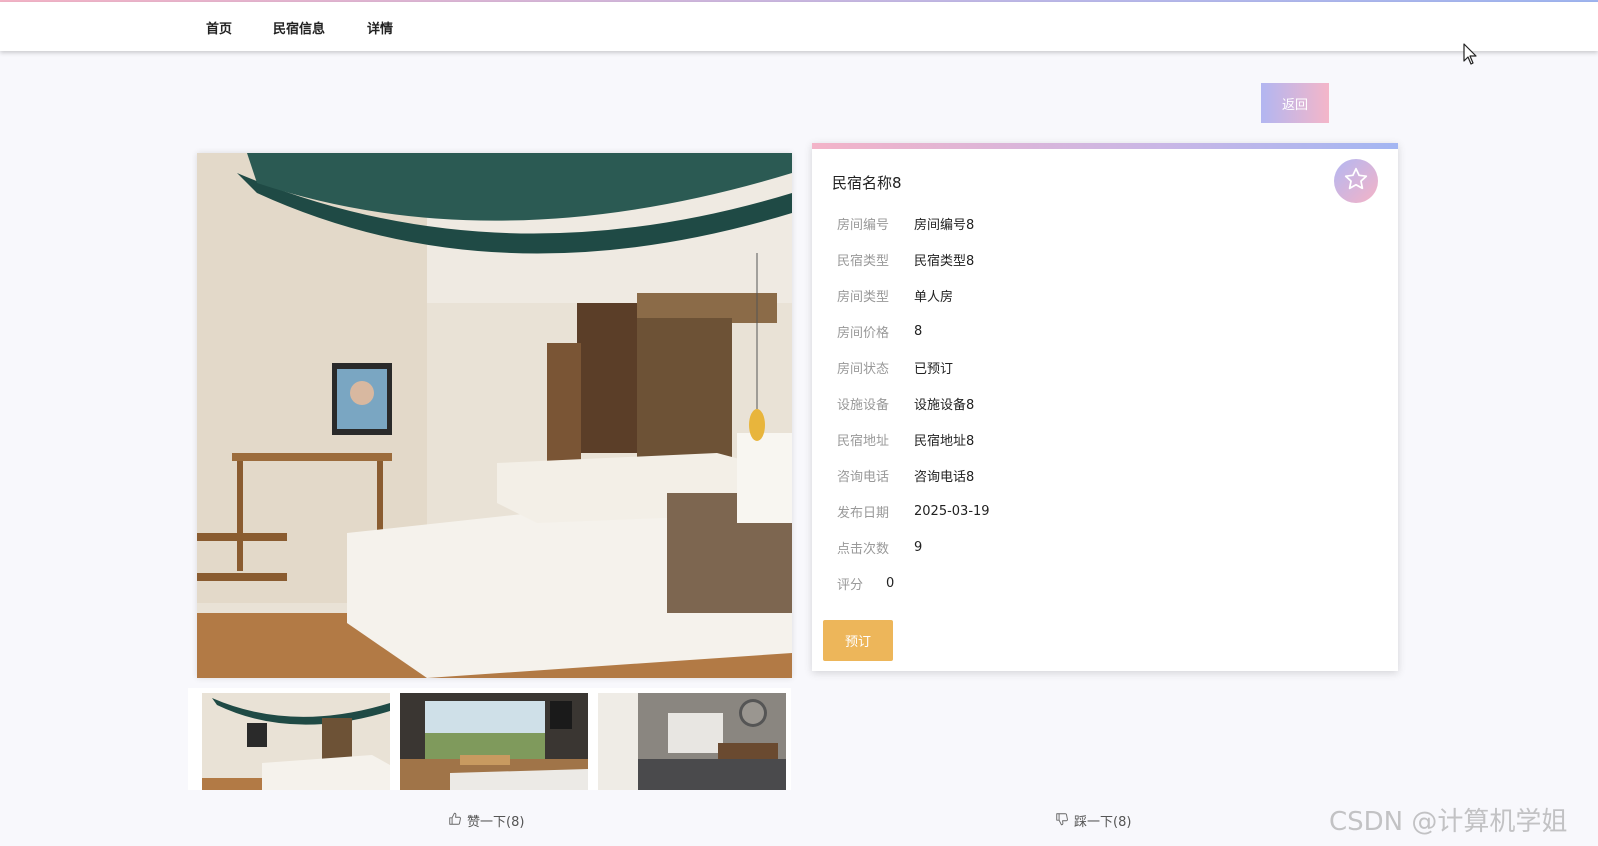 Image resolution: width=1598 pixels, height=846 pixels. What do you see at coordinates (219, 27) in the screenshot?
I see `nav-item-home: 首页` at bounding box center [219, 27].